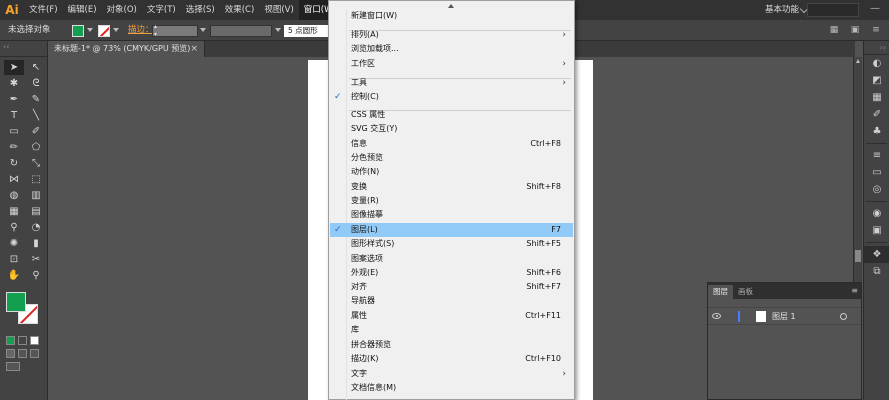  Describe the element at coordinates (716, 316) in the screenshot. I see `visibility-eye-icon` at that location.